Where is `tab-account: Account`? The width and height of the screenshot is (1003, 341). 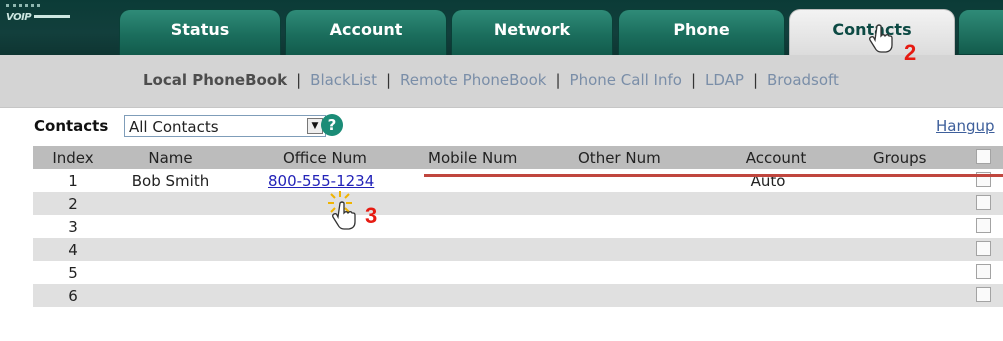
tab-account: Account is located at coordinates (366, 32).